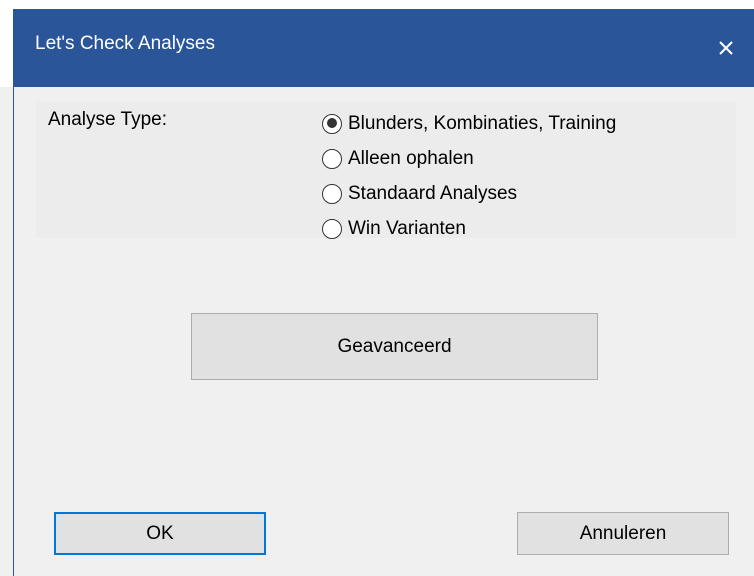 This screenshot has height=576, width=754. Describe the element at coordinates (623, 533) in the screenshot. I see `cancel-button: Annuleren` at that location.